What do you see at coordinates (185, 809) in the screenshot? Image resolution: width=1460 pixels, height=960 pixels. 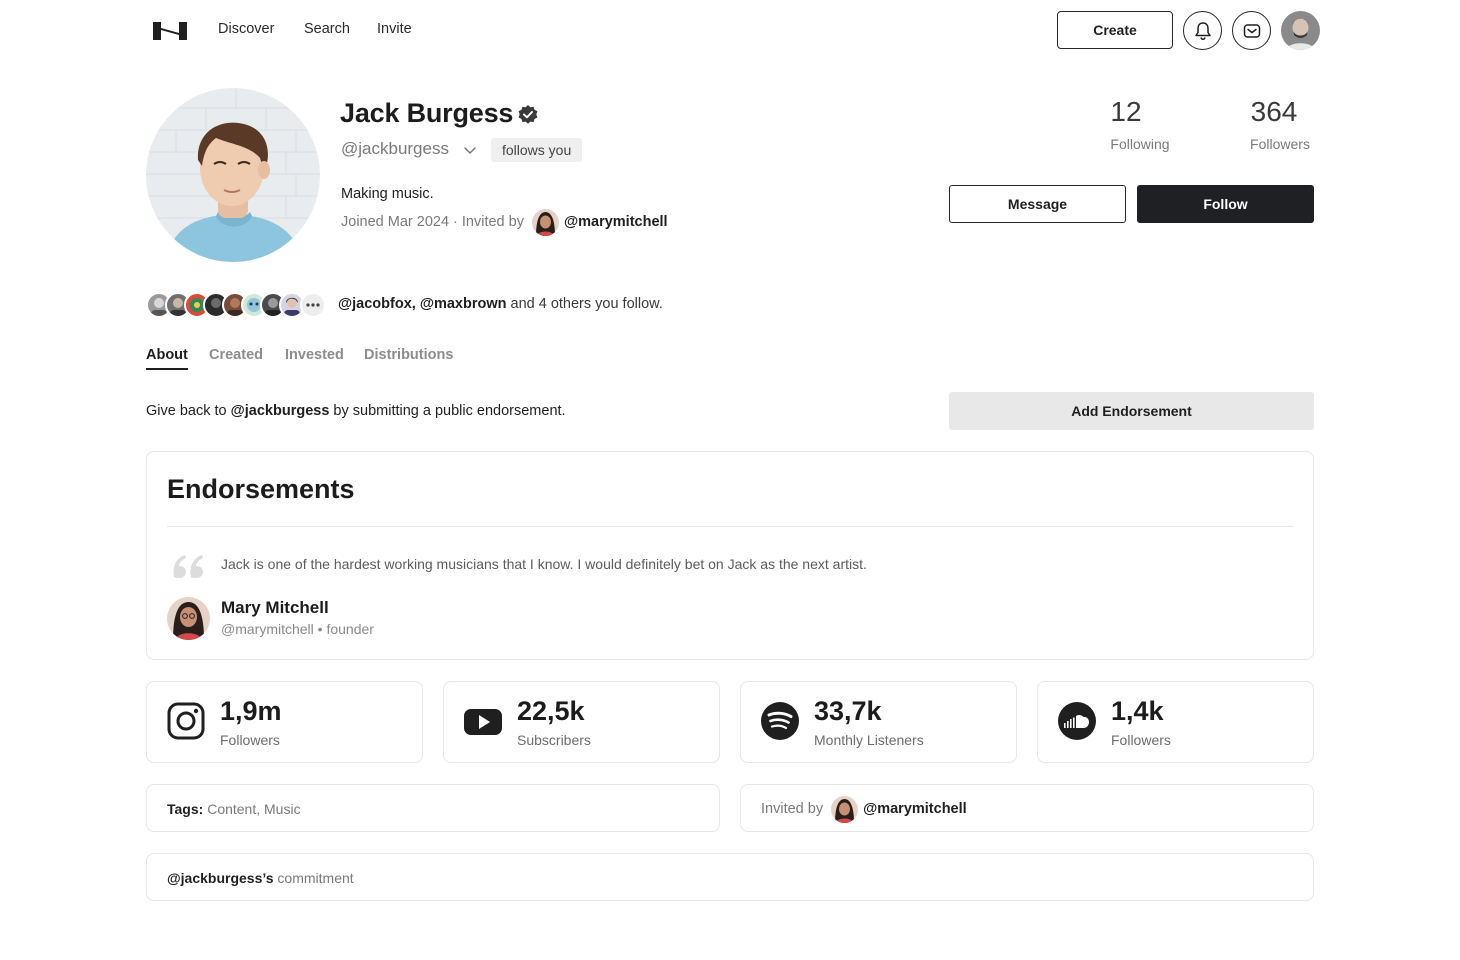 I see `tags-label: Tags:` at bounding box center [185, 809].